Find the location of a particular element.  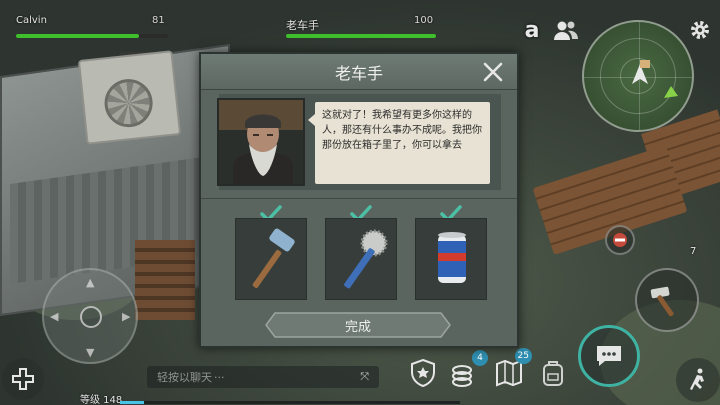

npc-hp-fill is located at coordinates (361, 36).